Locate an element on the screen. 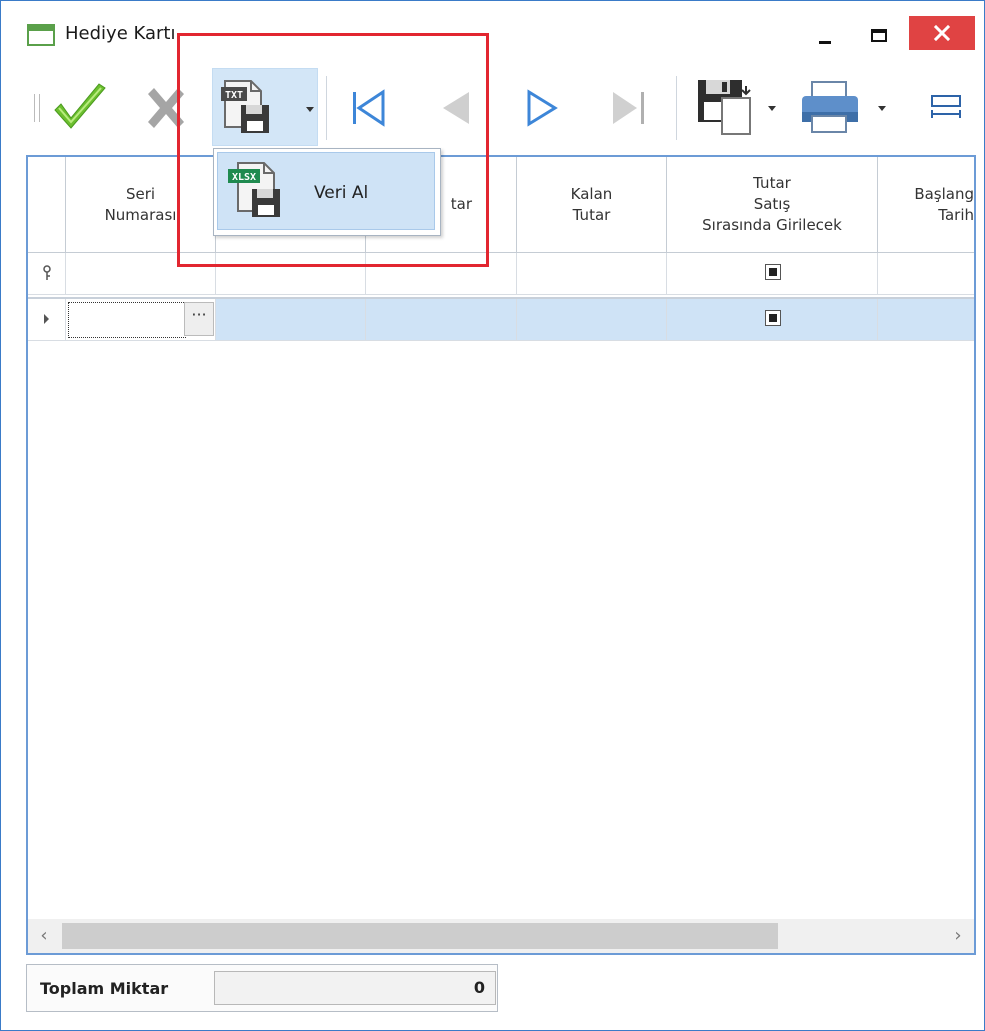 Image resolution: width=985 pixels, height=1031 pixels. serial-number-cell: ··· is located at coordinates (141, 320).